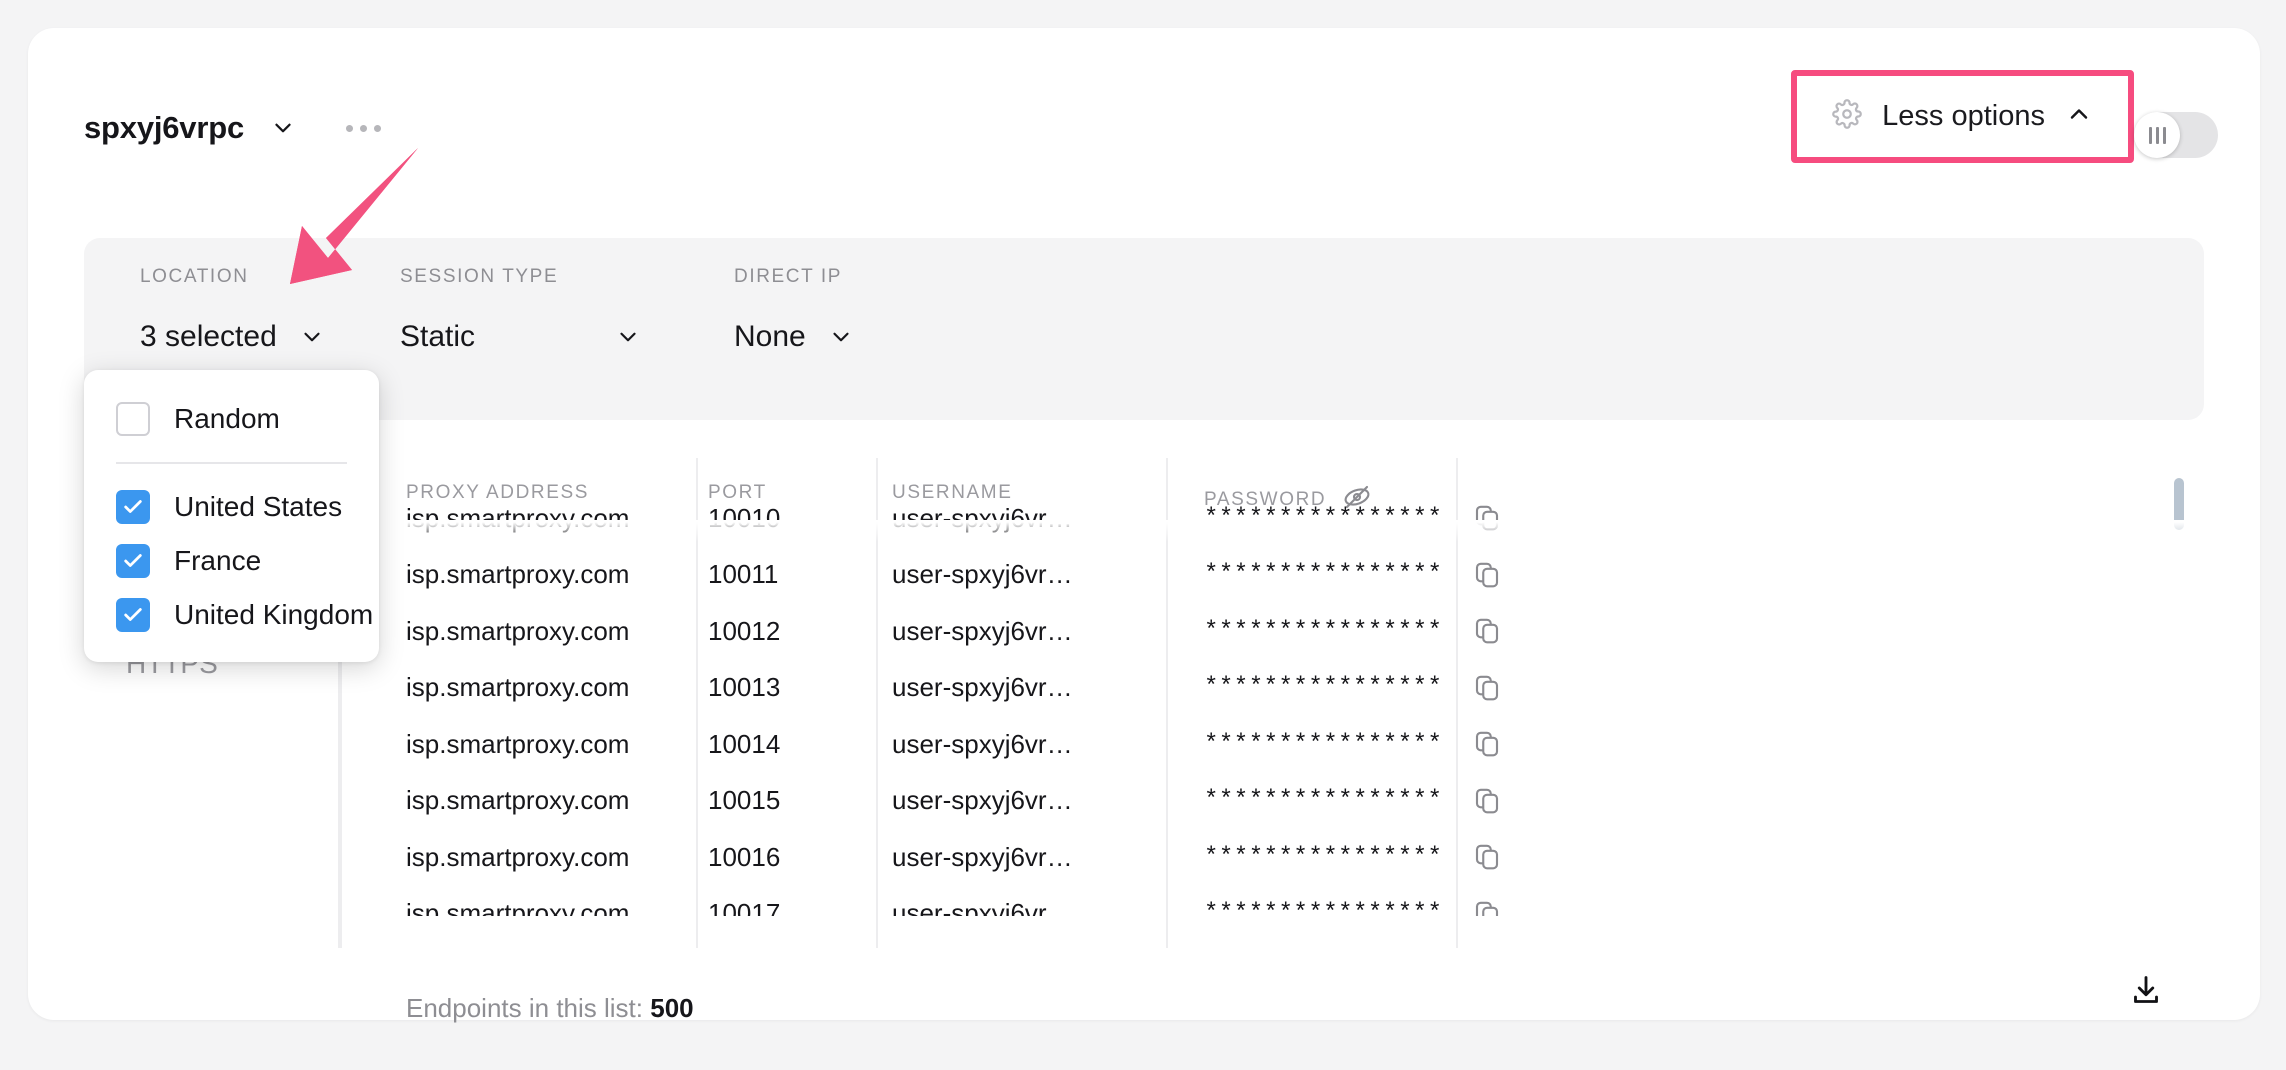  What do you see at coordinates (744, 743) in the screenshot?
I see `cell-port: 10014` at bounding box center [744, 743].